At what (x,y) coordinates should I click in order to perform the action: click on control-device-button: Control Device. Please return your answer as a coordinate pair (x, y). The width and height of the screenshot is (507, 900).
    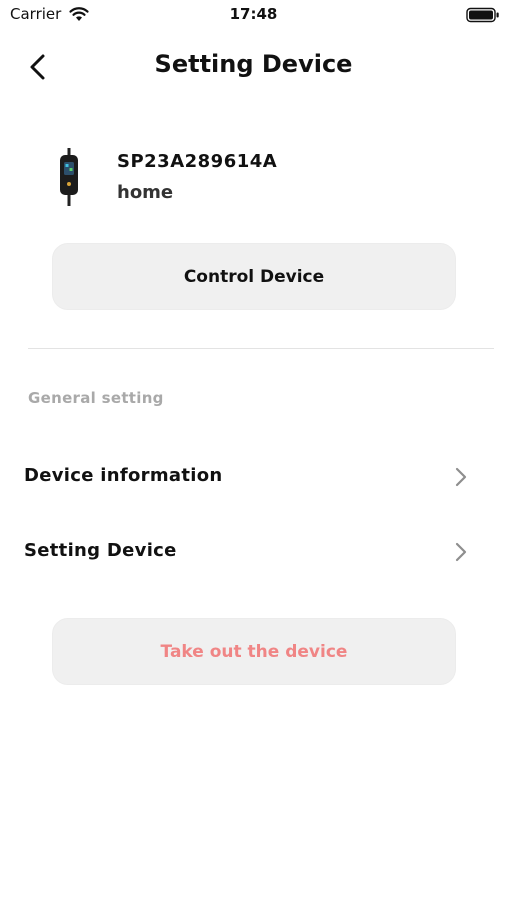
    Looking at the image, I should click on (254, 276).